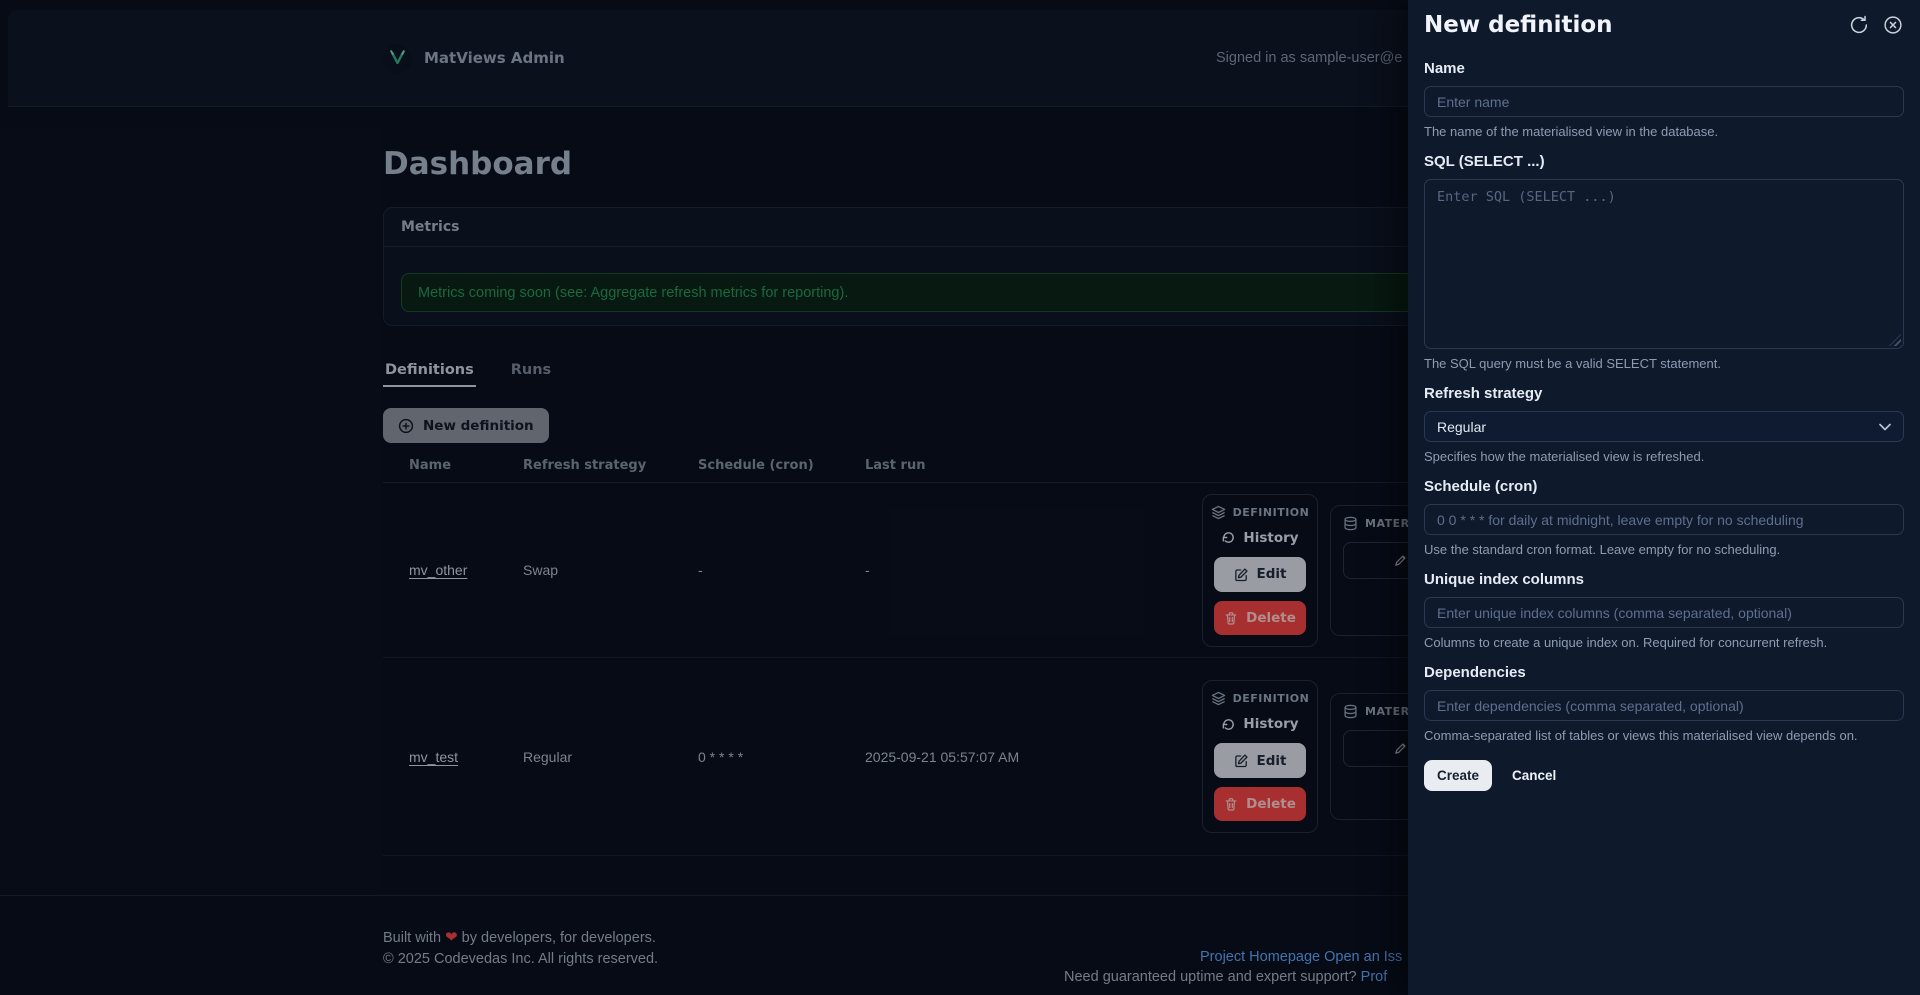 This screenshot has width=1920, height=995. Describe the element at coordinates (1859, 25) in the screenshot. I see `refresh-icon` at that location.